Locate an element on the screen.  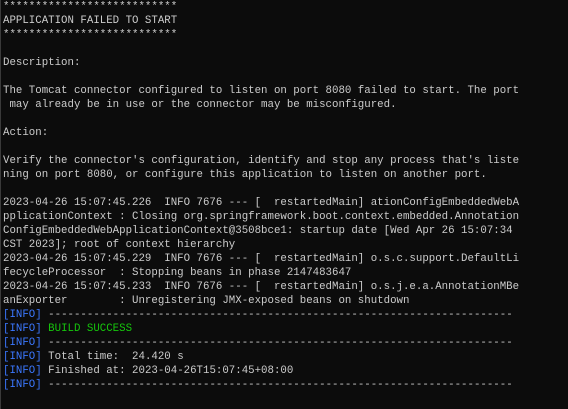
terminal-line: Description: is located at coordinates (42, 63).